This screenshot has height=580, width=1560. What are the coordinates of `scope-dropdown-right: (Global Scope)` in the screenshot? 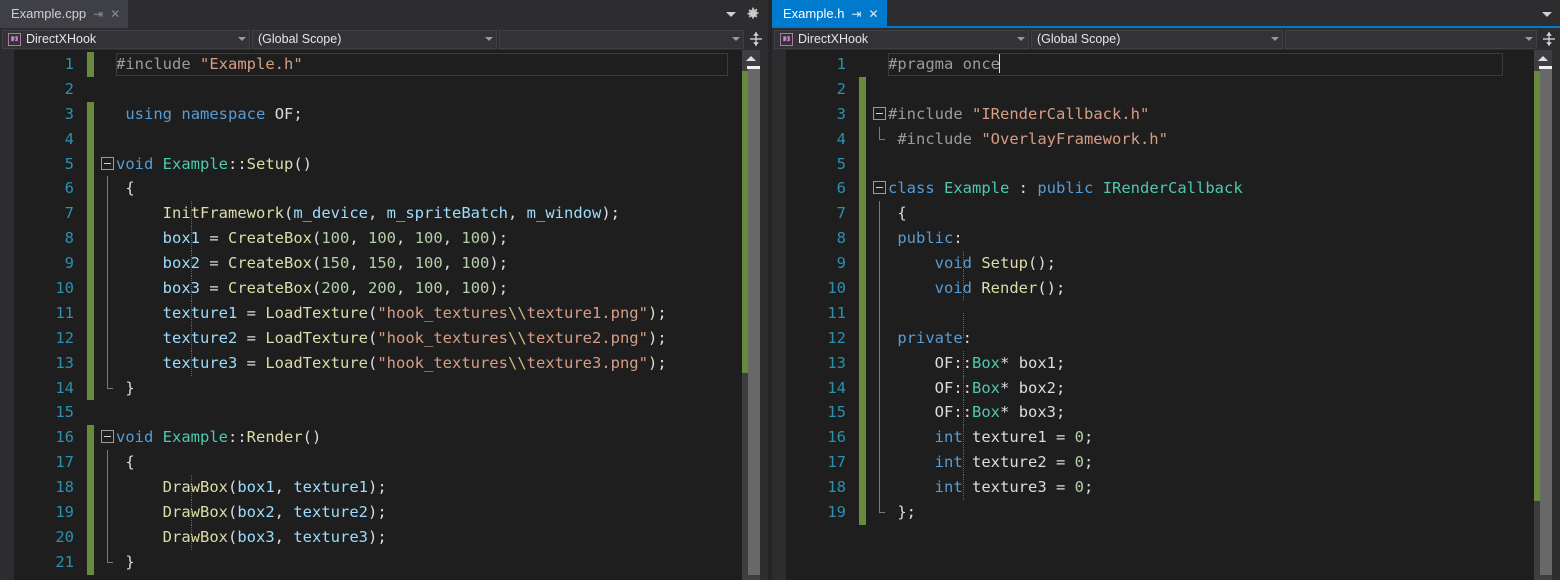 It's located at (1157, 39).